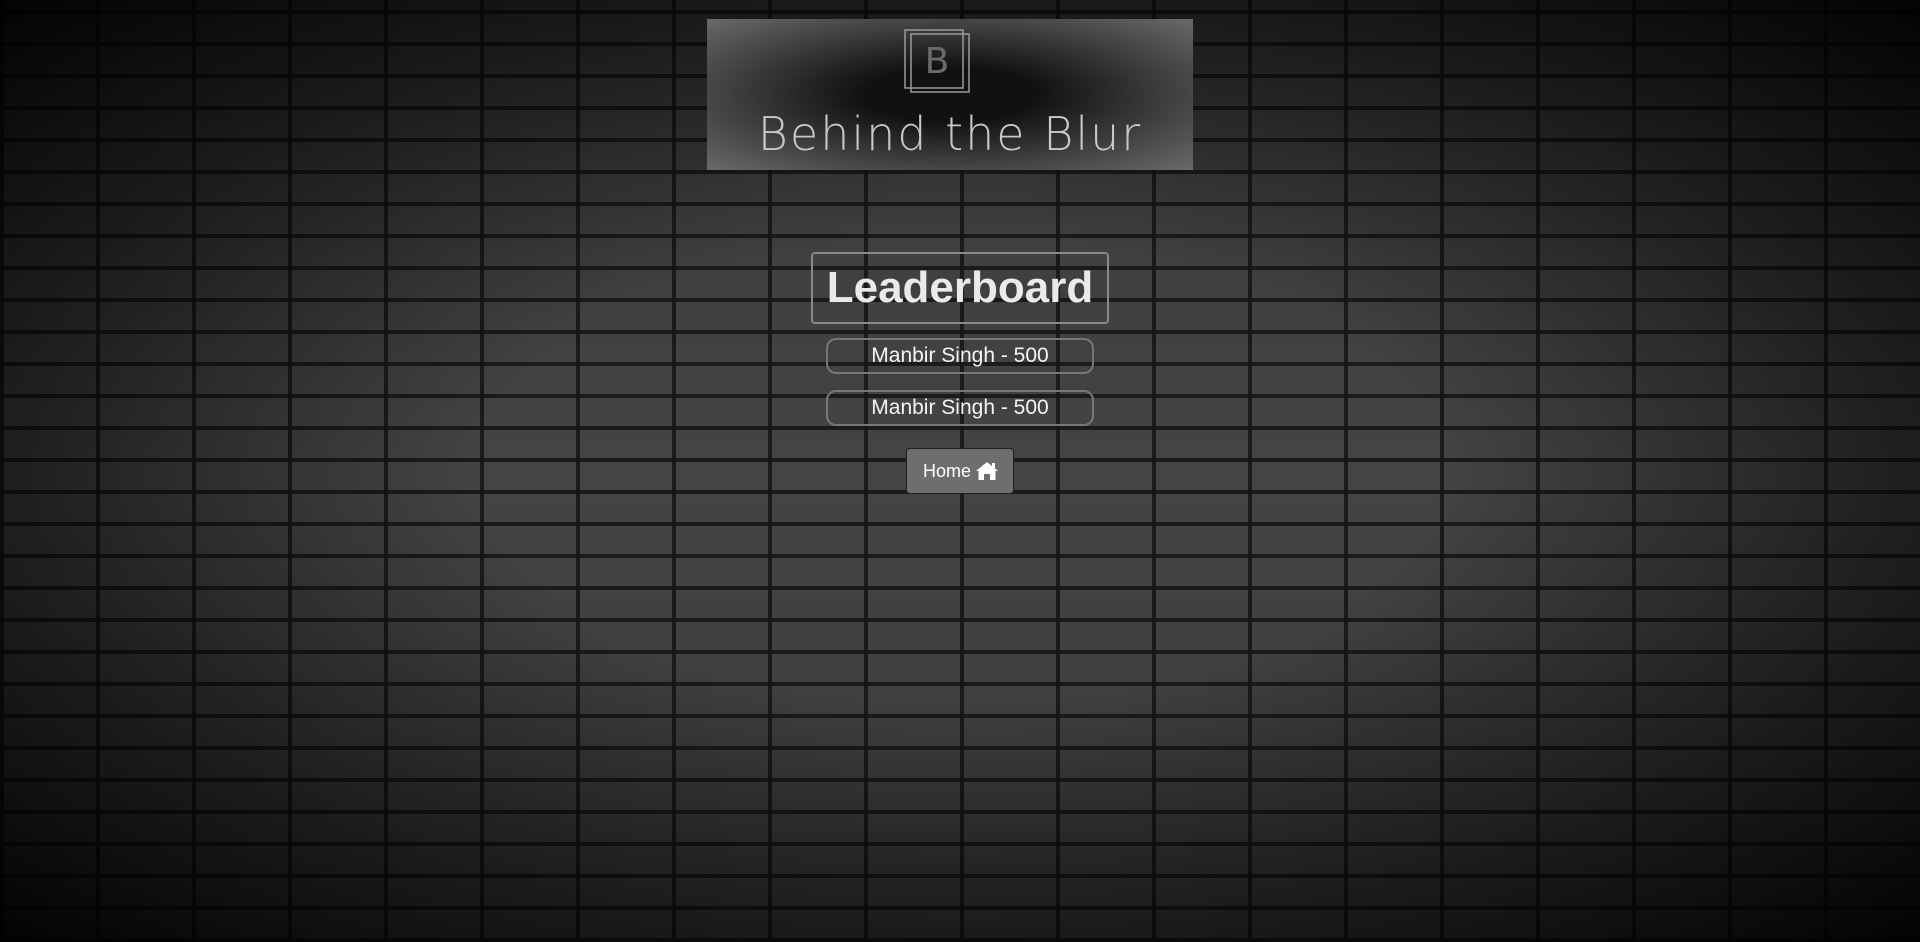 This screenshot has height=942, width=1920. What do you see at coordinates (950, 94) in the screenshot?
I see `site-logo: B Behind the Blur` at bounding box center [950, 94].